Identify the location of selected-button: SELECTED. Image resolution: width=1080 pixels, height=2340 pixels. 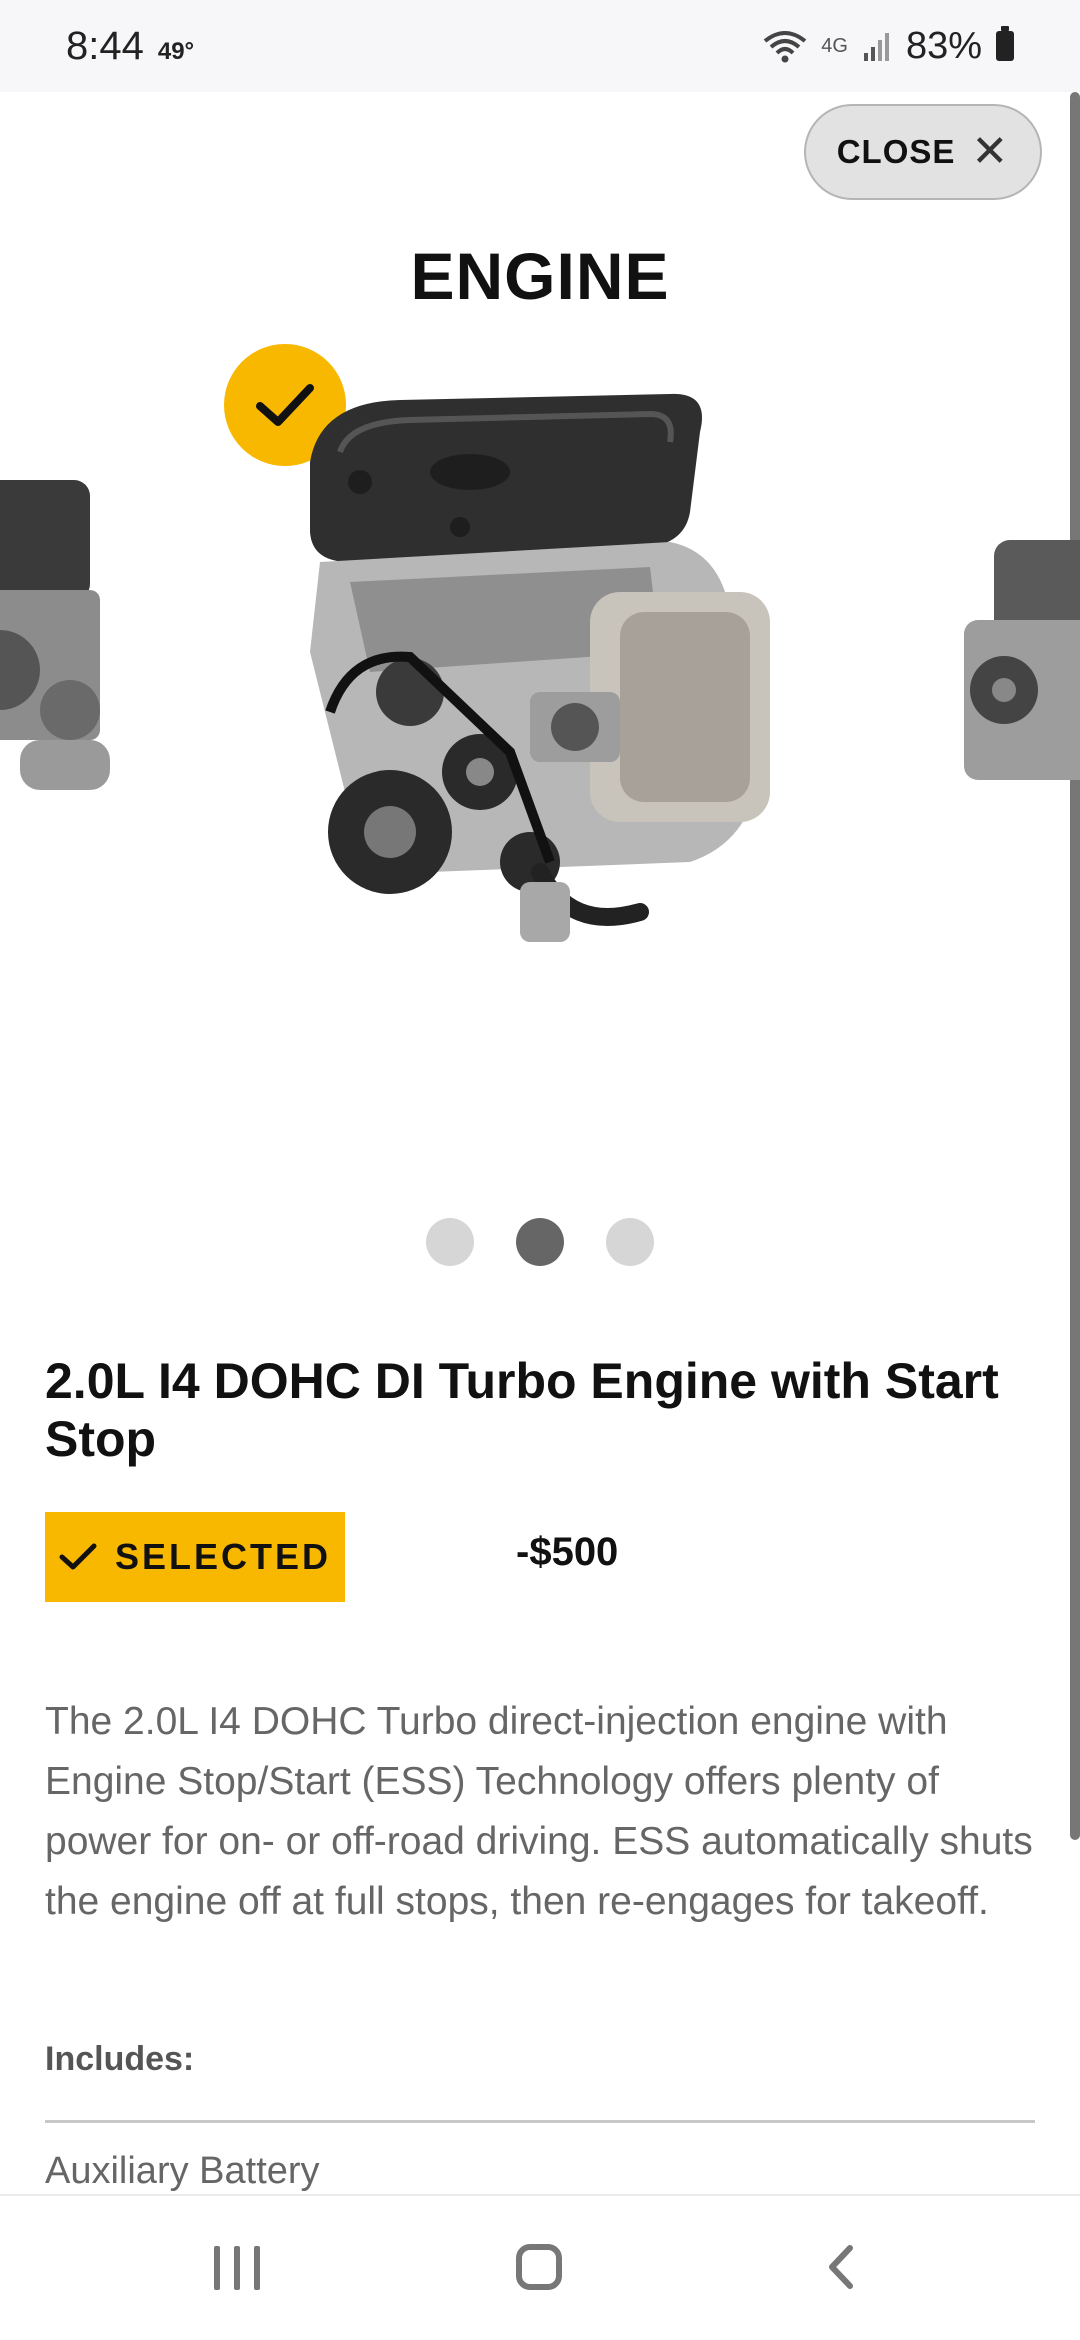
(195, 1557).